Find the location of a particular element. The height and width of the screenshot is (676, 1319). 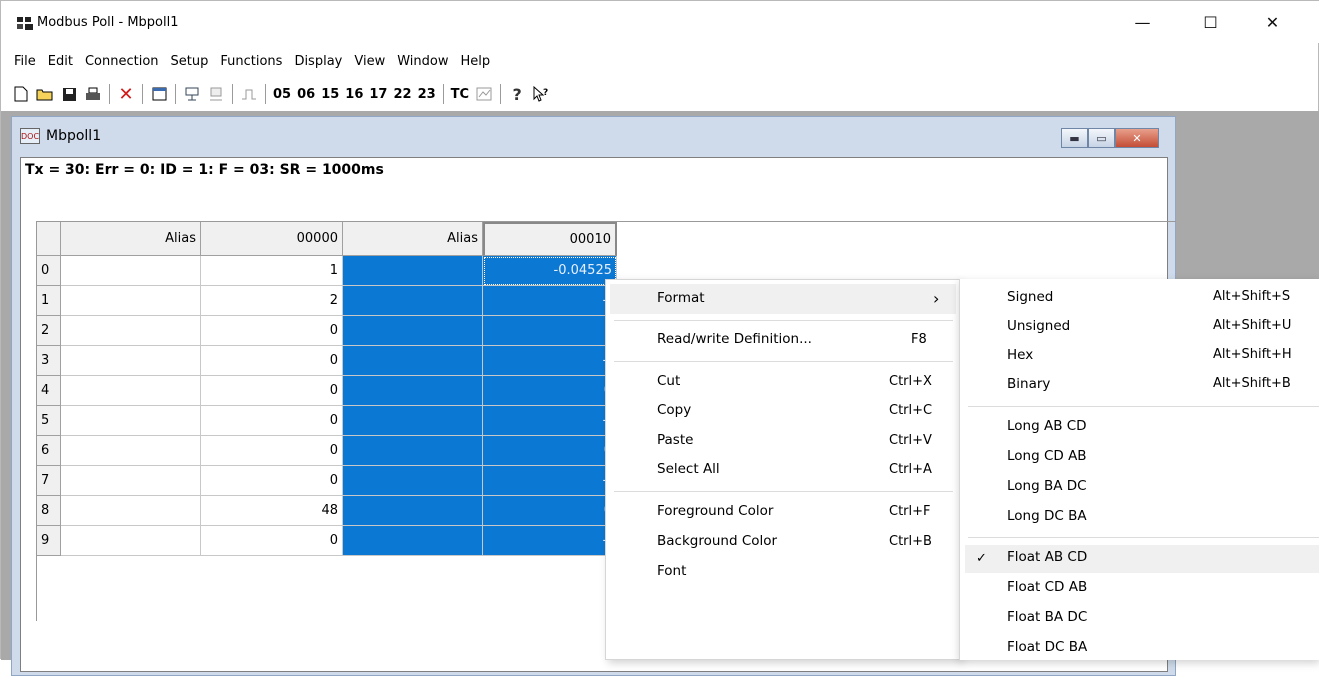

submenu-item-binary: Binary is located at coordinates (1028, 384).